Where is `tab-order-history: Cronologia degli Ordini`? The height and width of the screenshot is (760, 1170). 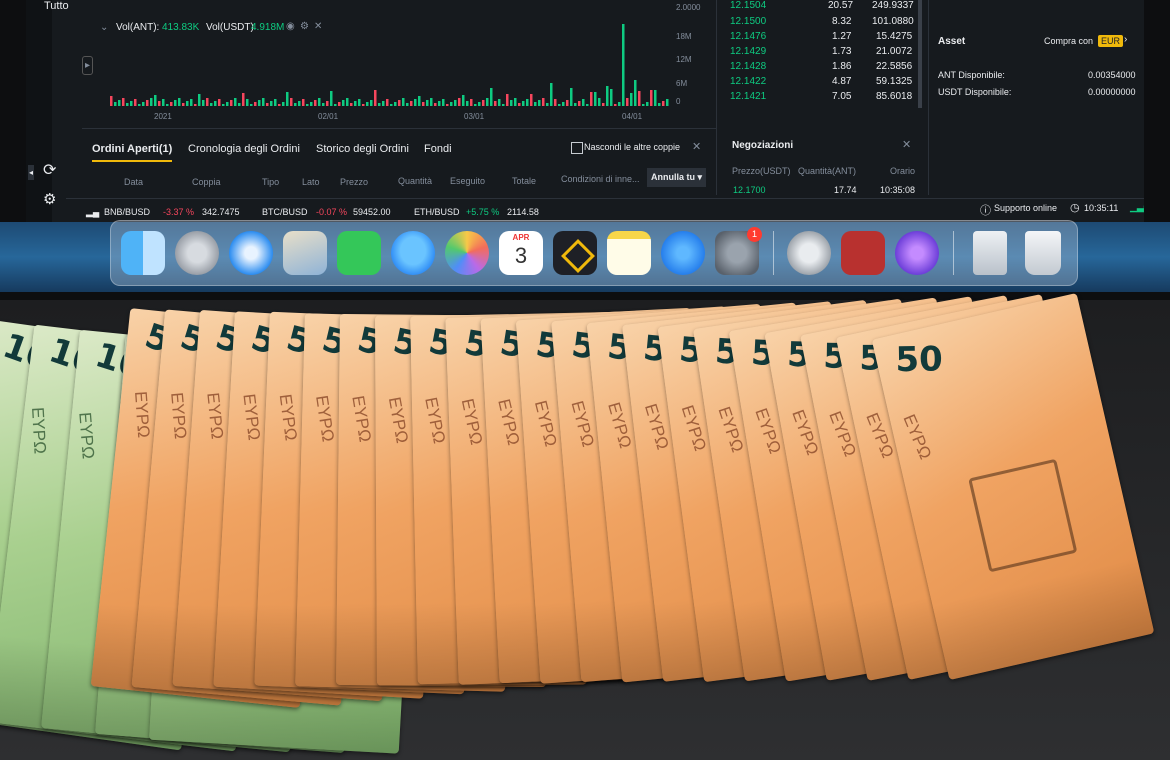 tab-order-history: Cronologia degli Ordini is located at coordinates (244, 149).